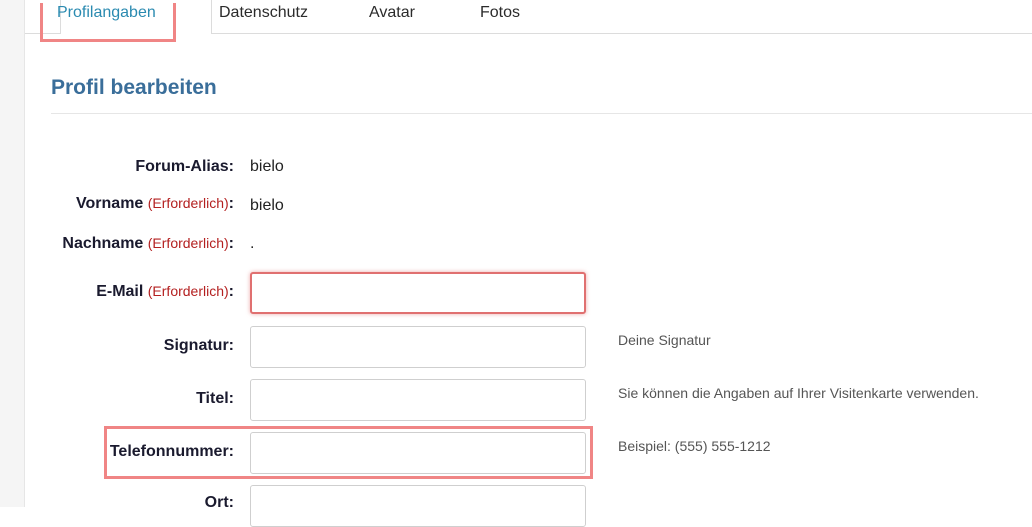 This screenshot has height=527, width=1032. I want to click on email-label-text: E-Mail, so click(120, 291).